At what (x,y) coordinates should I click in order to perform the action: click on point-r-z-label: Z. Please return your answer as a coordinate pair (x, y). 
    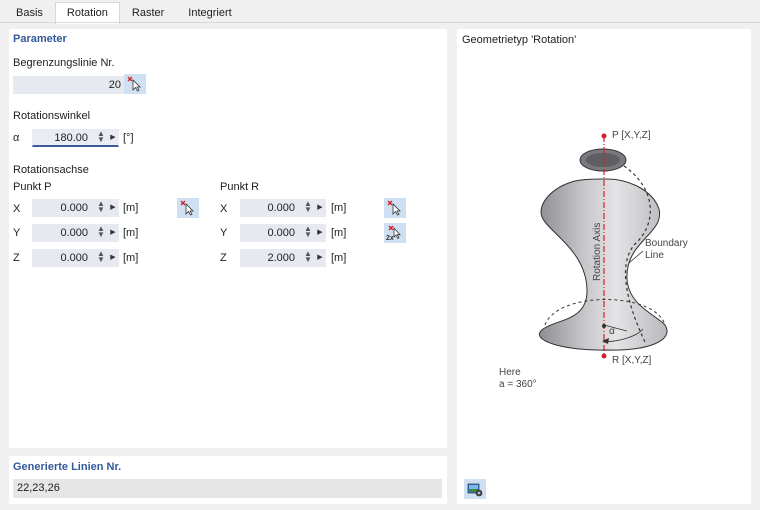
    Looking at the image, I should click on (223, 258).